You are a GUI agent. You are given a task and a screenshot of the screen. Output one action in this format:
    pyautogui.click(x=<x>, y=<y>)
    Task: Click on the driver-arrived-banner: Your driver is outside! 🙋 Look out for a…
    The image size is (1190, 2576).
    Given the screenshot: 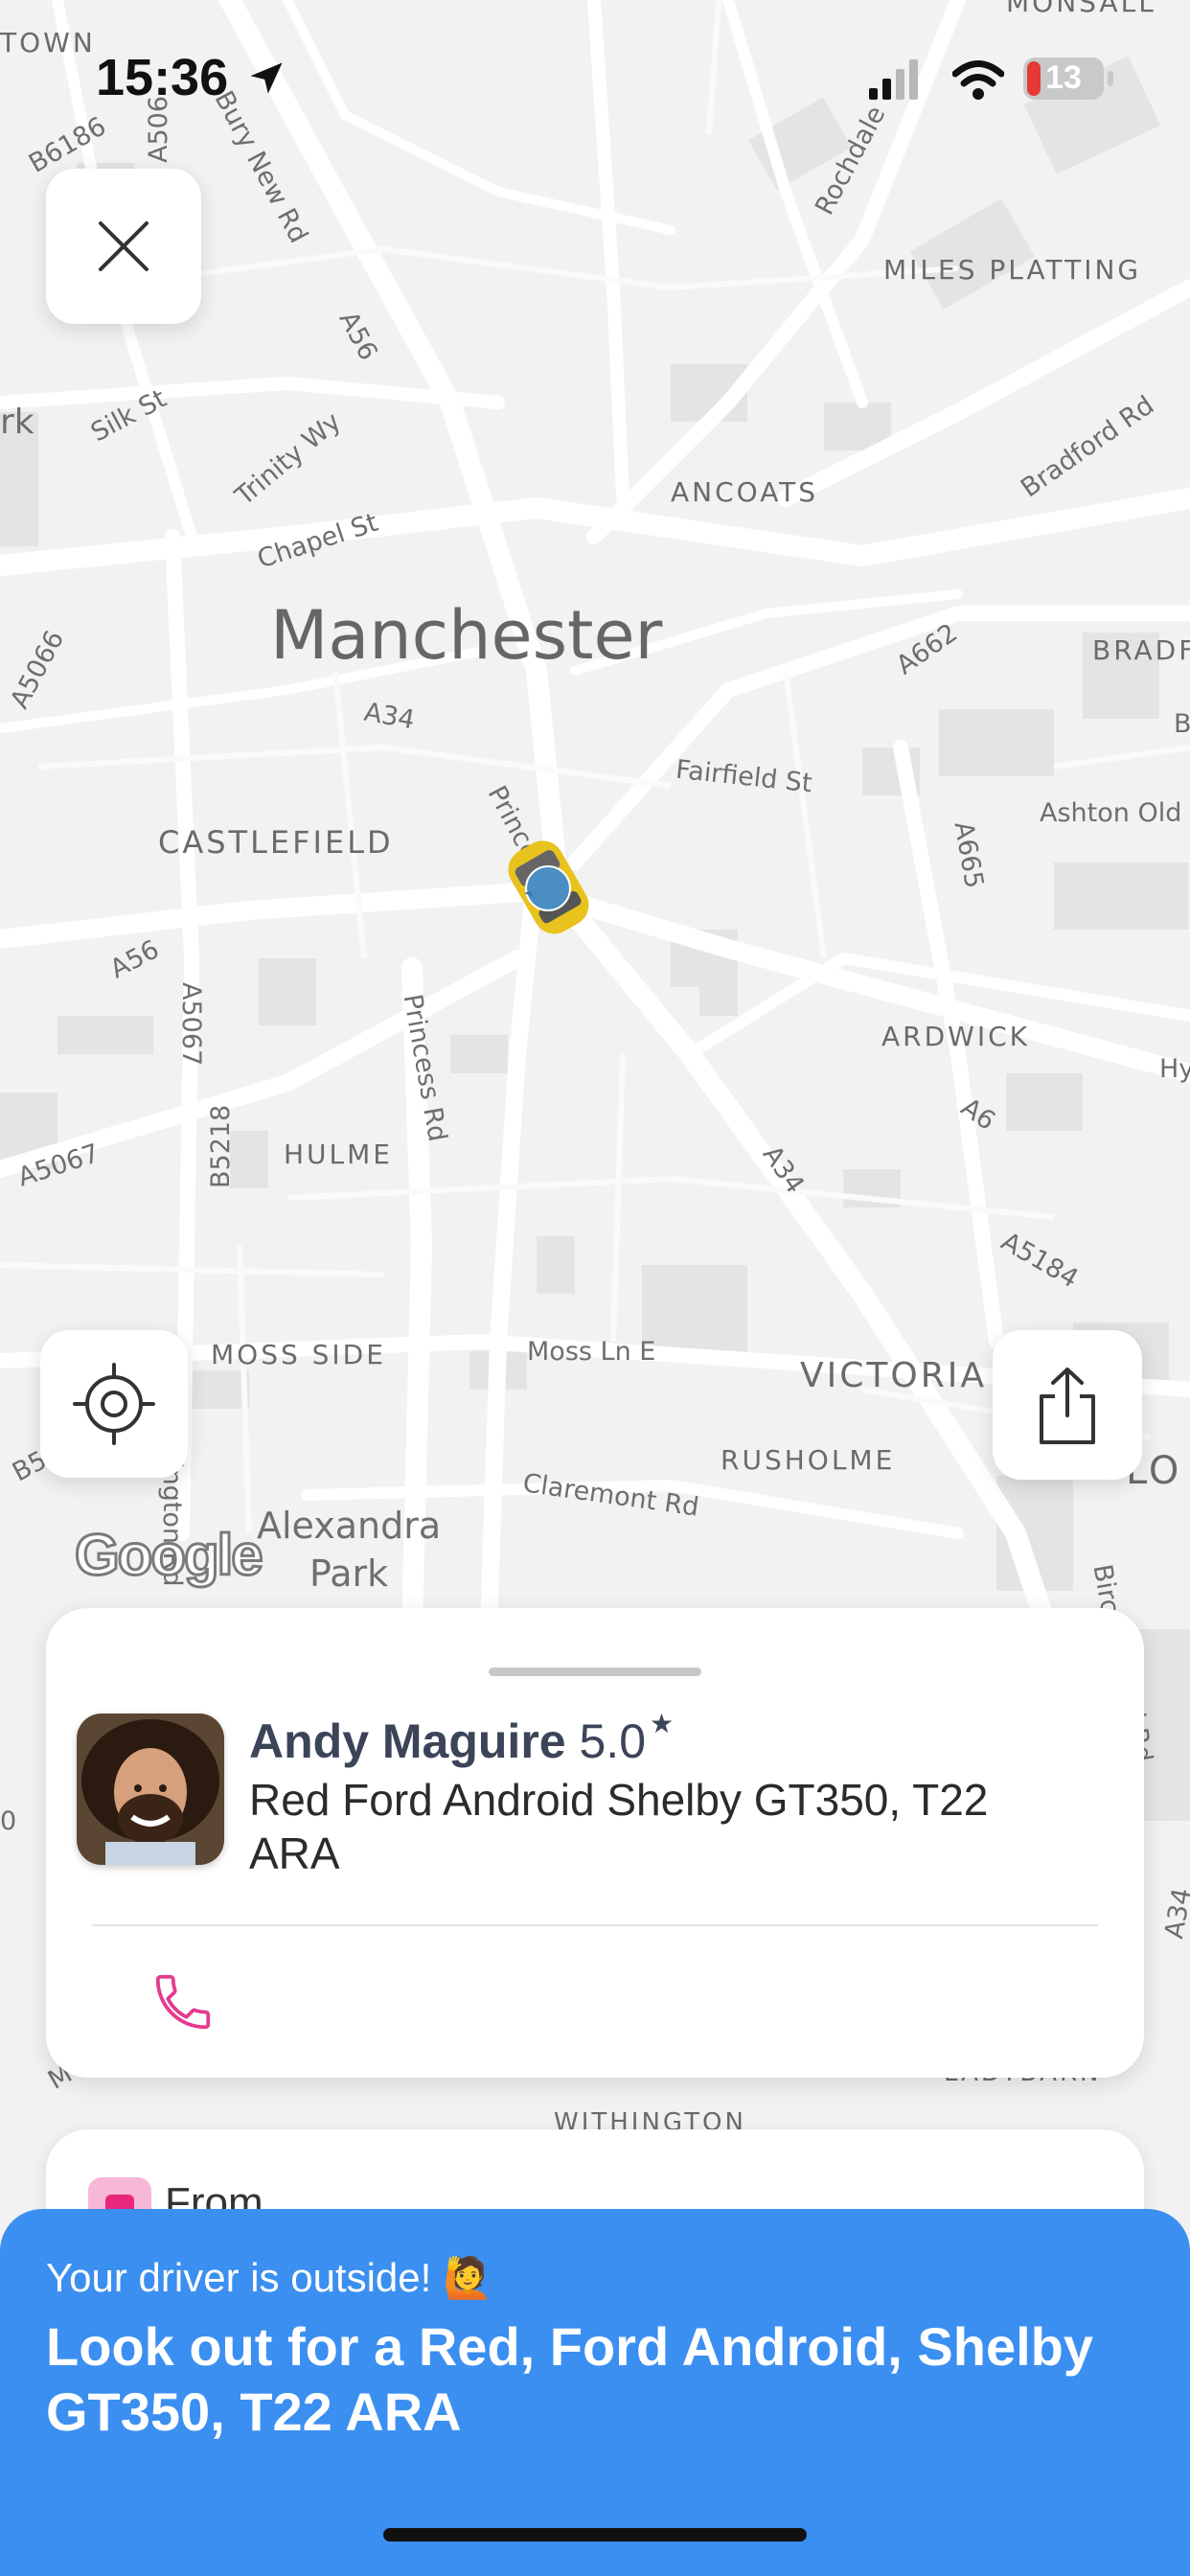 What is the action you would take?
    pyautogui.click(x=595, y=2392)
    